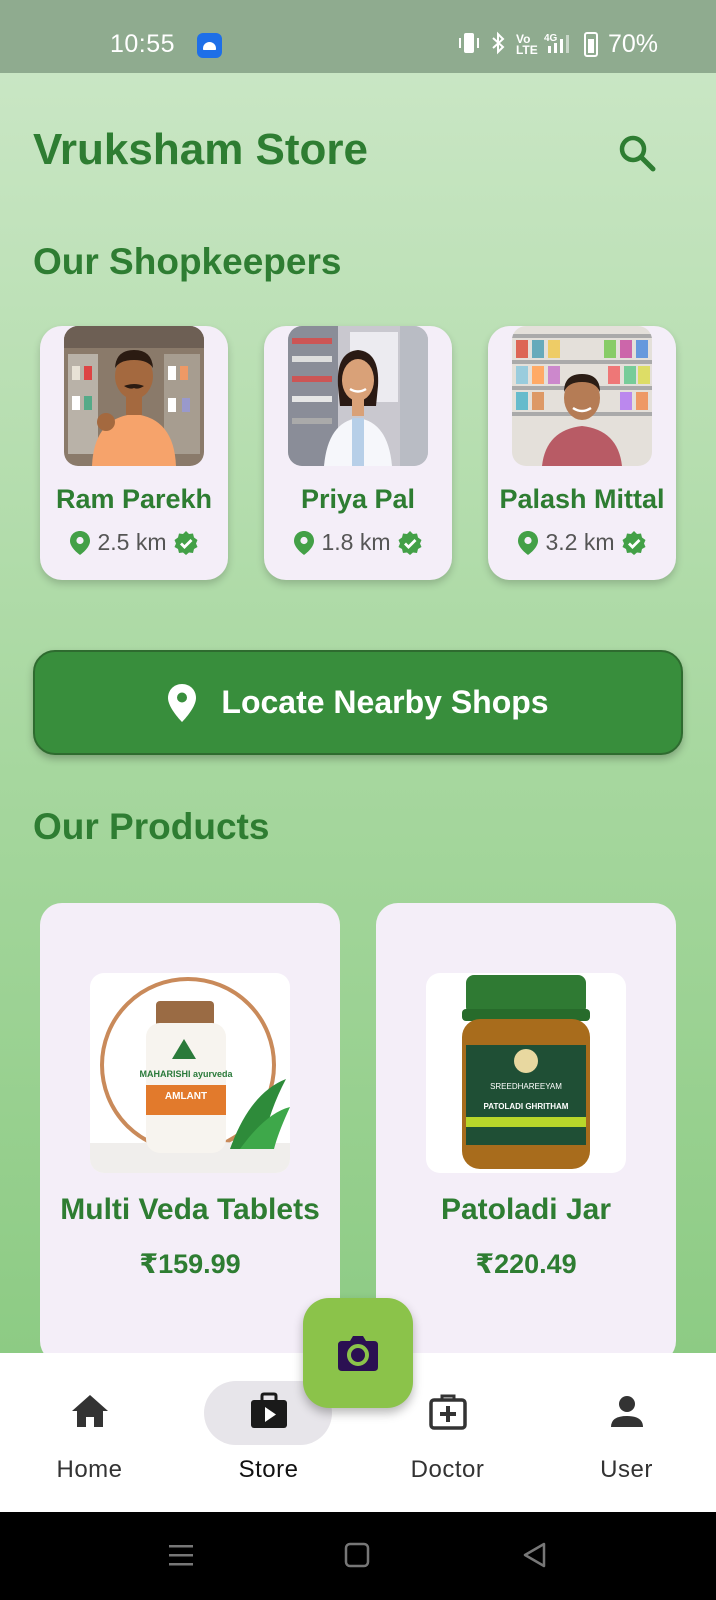 This screenshot has height=1600, width=716. I want to click on shopkeeper-meta: 2.5 km, so click(134, 542).